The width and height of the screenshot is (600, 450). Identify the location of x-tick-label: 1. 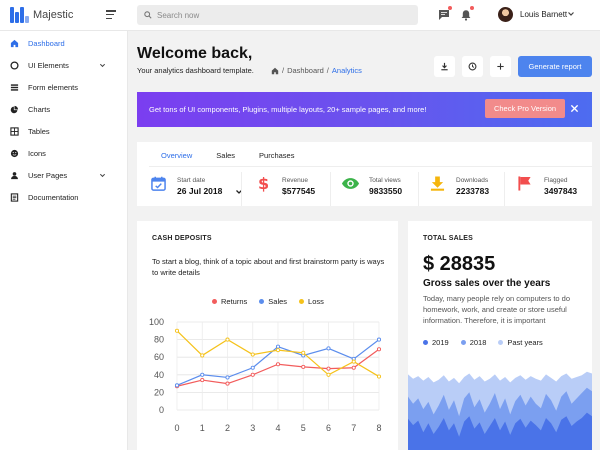
(202, 428).